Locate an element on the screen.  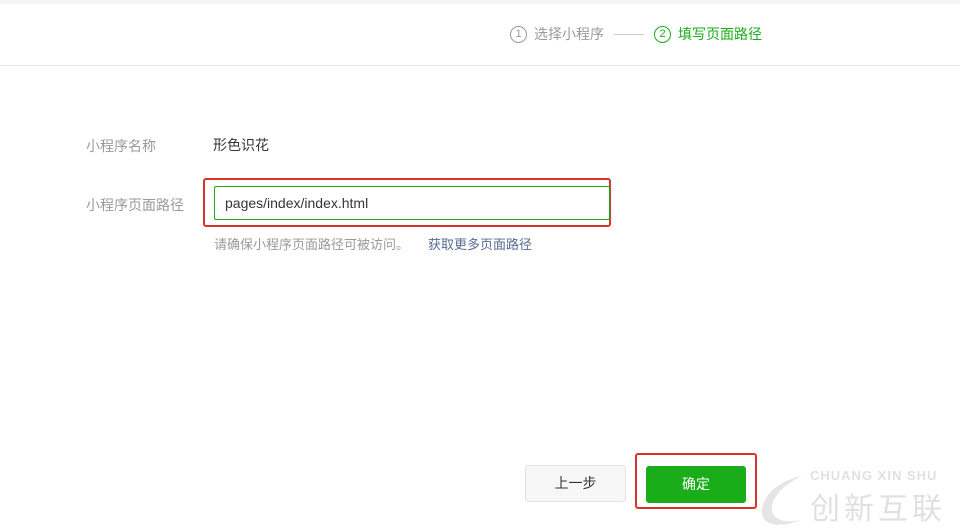
page-path-label: 小程序页面路径 is located at coordinates (135, 205).